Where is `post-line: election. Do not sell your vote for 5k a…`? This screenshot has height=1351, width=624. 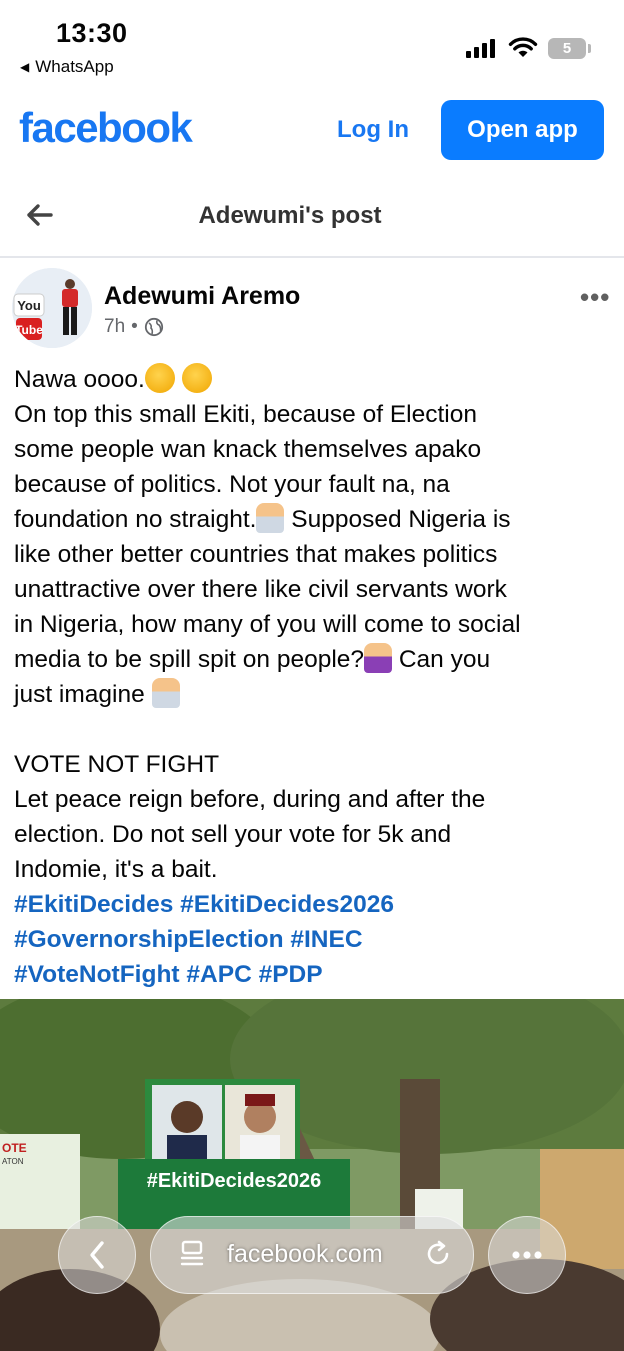
post-line: election. Do not sell your vote for 5k a… is located at coordinates (233, 834).